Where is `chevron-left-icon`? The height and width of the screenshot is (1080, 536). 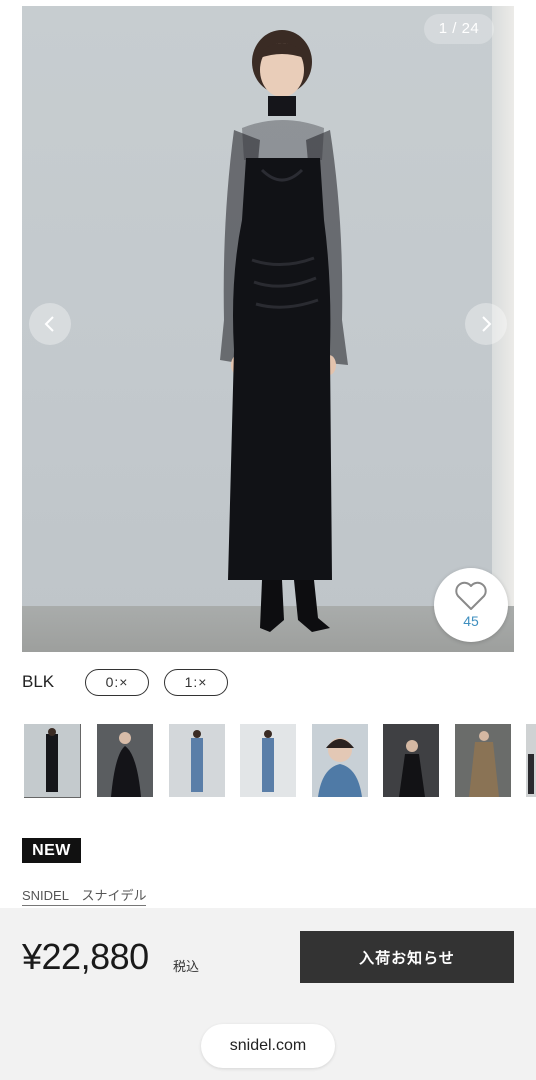
chevron-left-icon is located at coordinates (49, 324).